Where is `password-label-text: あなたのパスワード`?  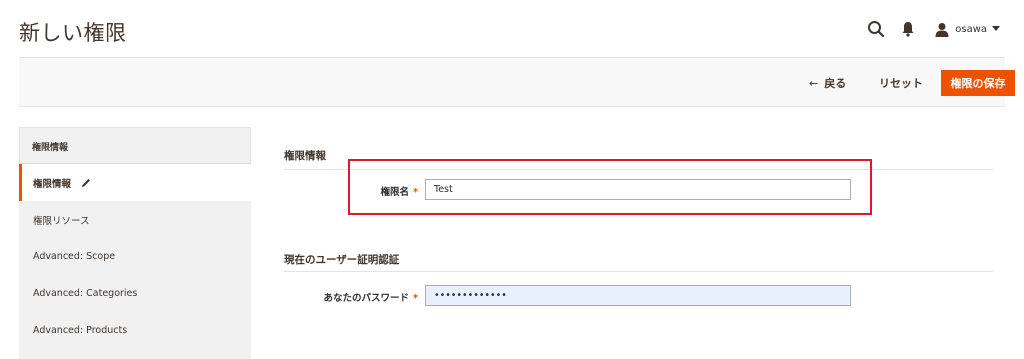
password-label-text: あなたのパスワード is located at coordinates (366, 298).